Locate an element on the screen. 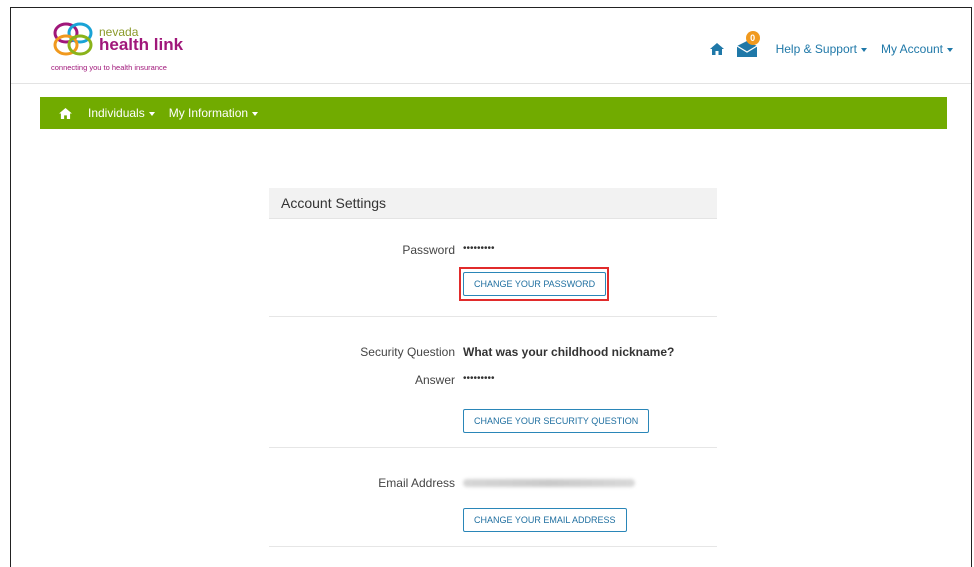  my-account-label: My Account is located at coordinates (911, 49).